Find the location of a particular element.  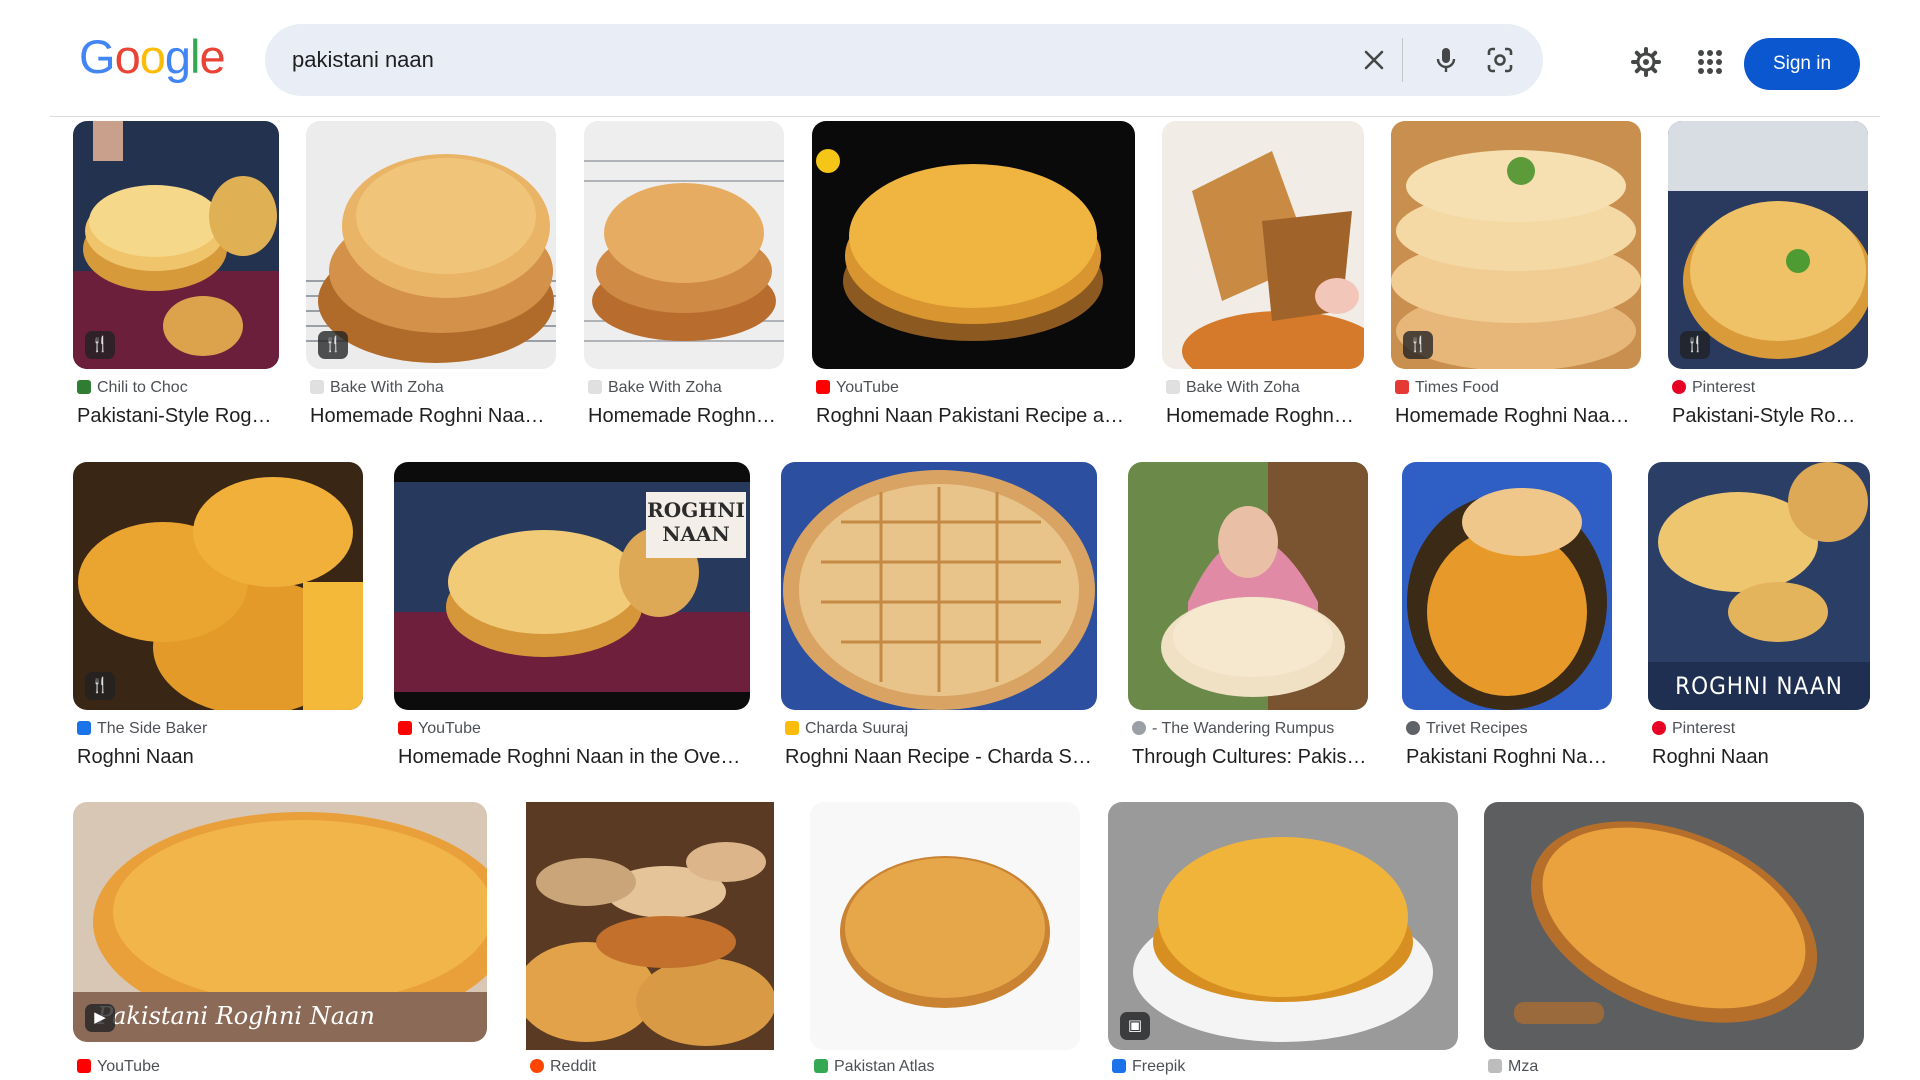

search-input: pakistani naan is located at coordinates (363, 60).